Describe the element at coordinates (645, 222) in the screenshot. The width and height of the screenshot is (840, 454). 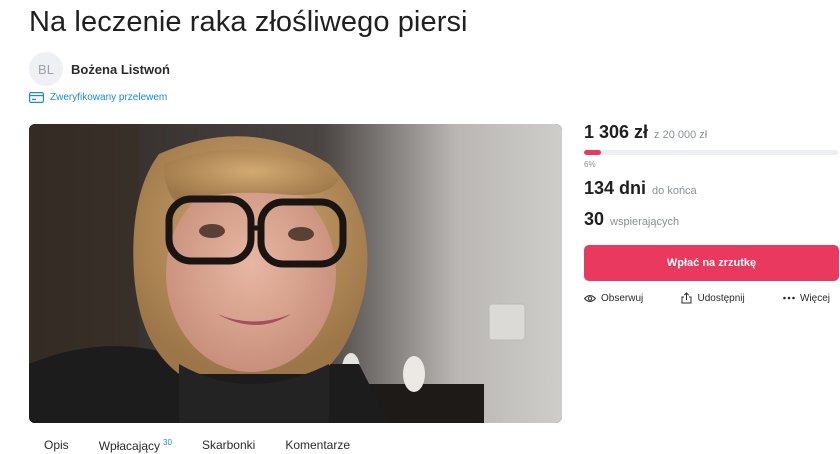
I see `backers-label: wspierających` at that location.